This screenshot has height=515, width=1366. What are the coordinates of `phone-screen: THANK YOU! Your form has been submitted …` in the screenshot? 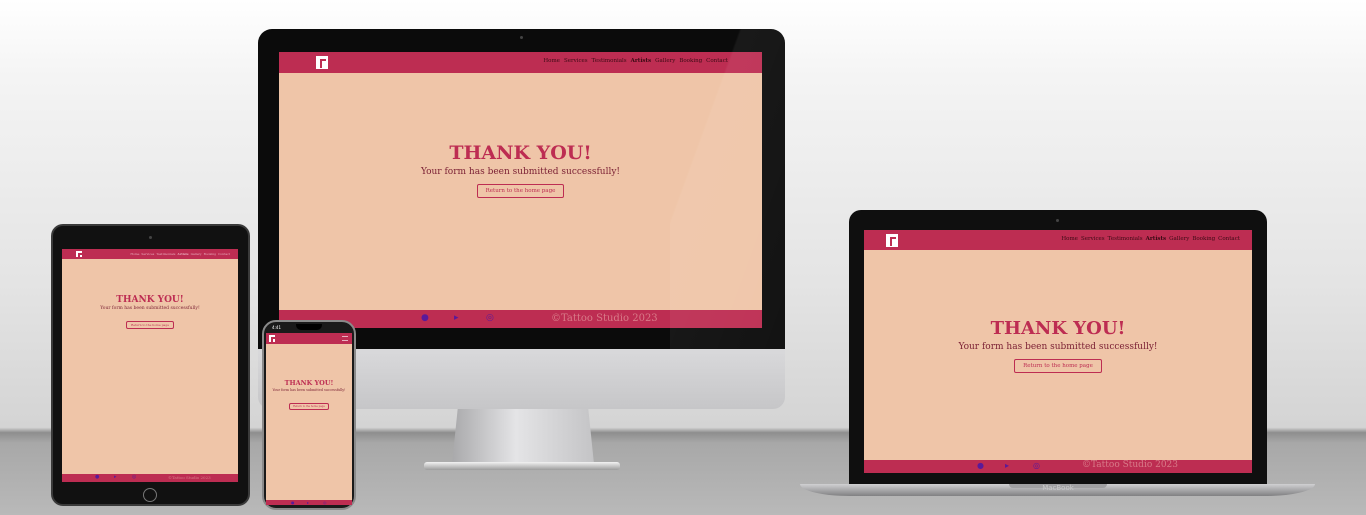 It's located at (309, 419).